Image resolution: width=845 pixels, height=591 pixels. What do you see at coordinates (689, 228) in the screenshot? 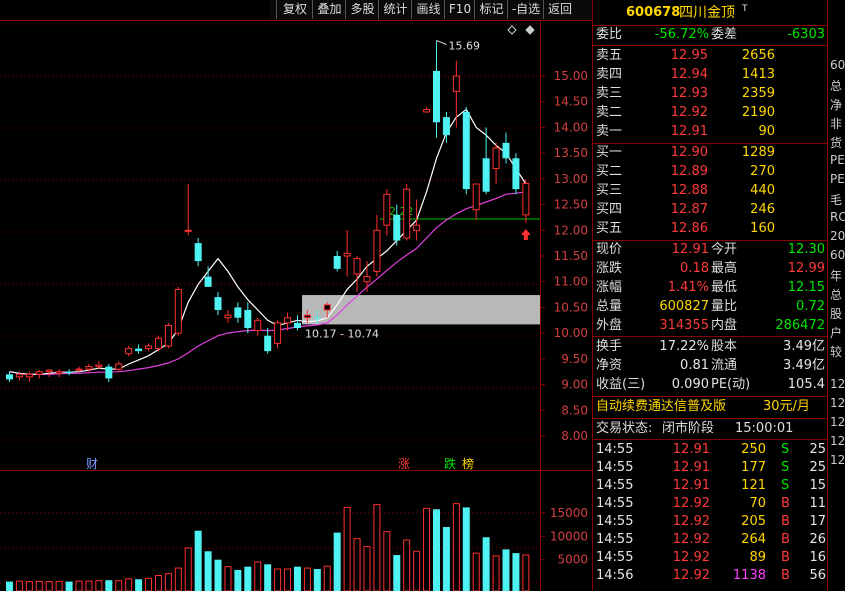
I see `bid-price: 12.86` at bounding box center [689, 228].